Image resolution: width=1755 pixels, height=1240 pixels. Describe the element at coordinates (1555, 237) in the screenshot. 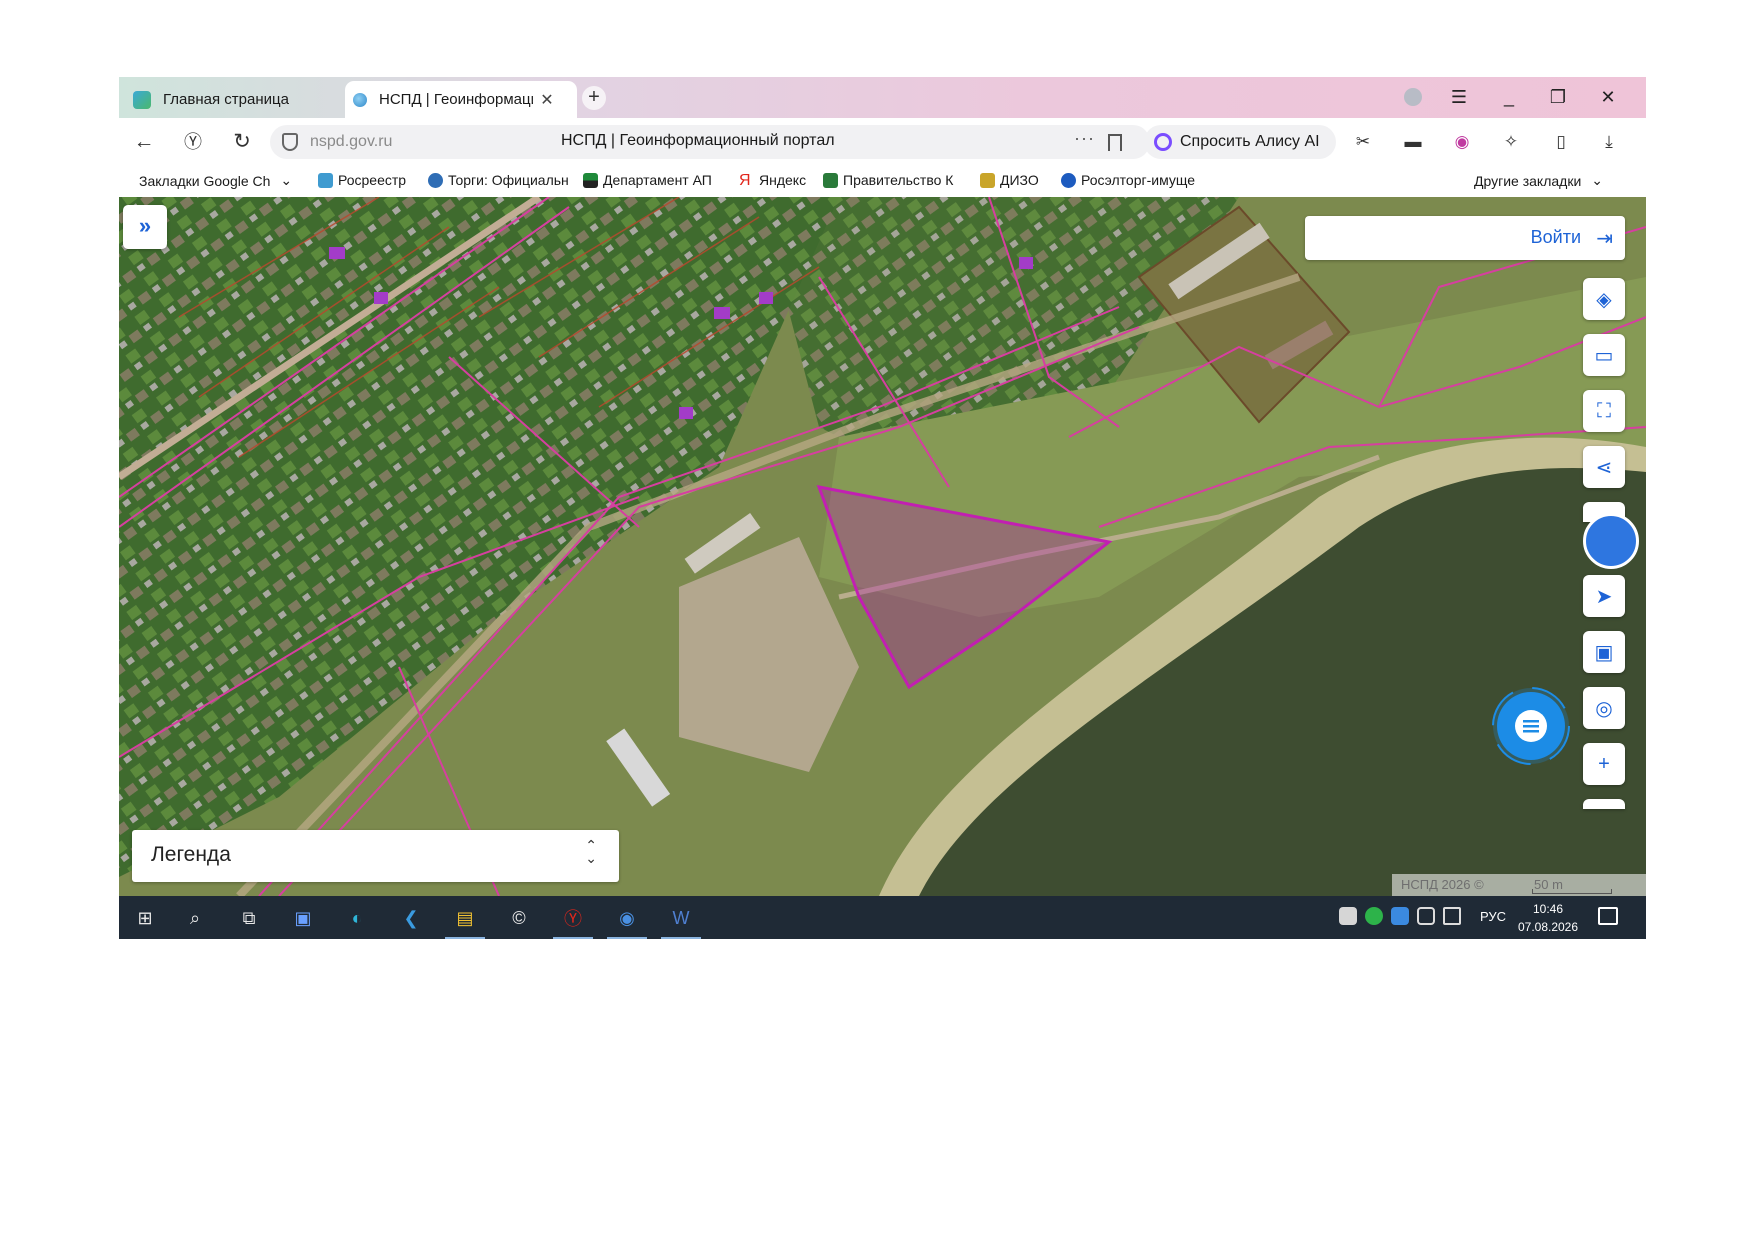

I see `login-label: Войти` at that location.